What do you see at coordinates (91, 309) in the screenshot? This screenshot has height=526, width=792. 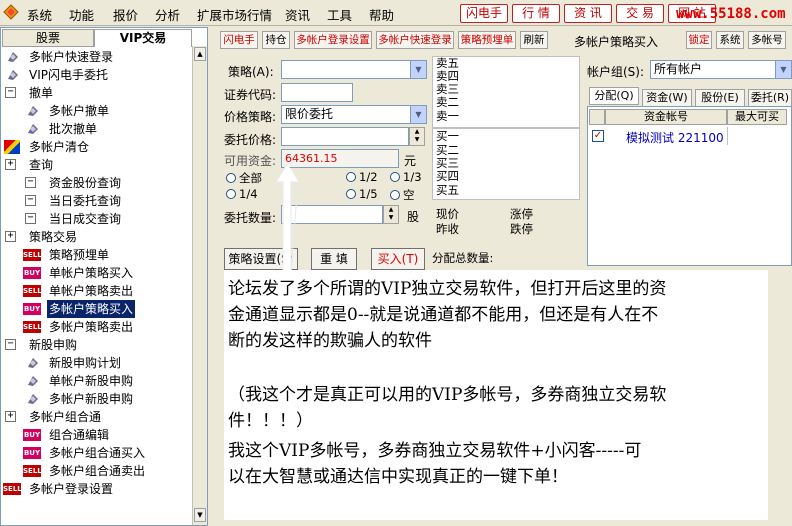 I see `tree-item-label: 多帐户策略买入` at bounding box center [91, 309].